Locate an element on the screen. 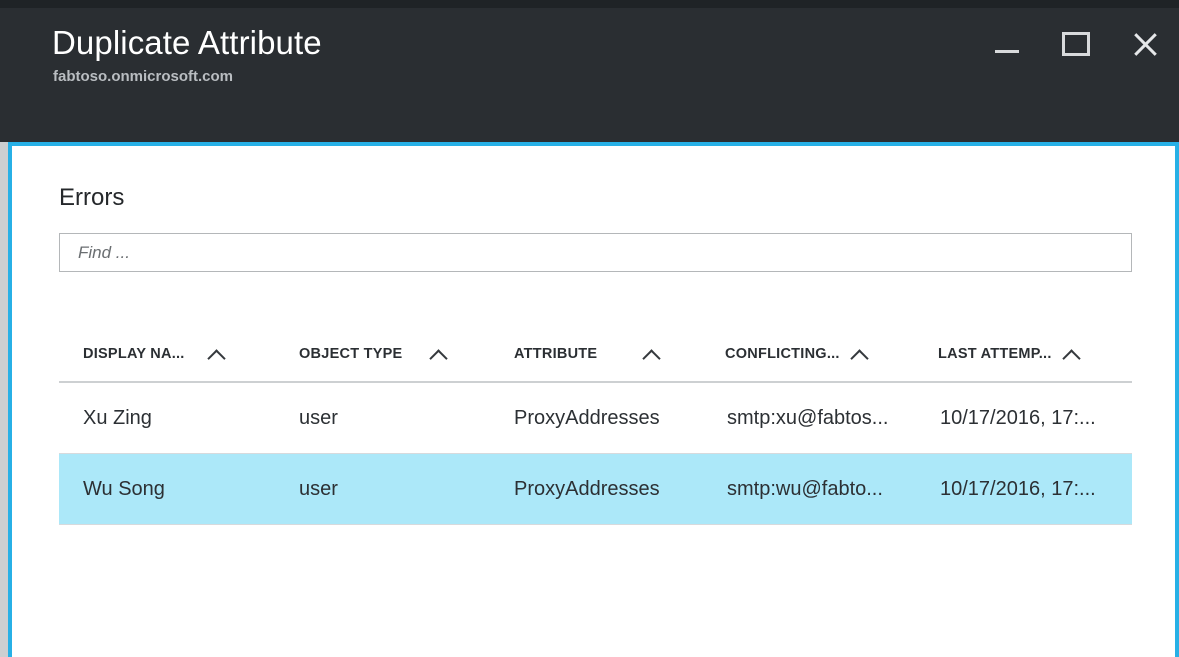 The width and height of the screenshot is (1179, 657). column-header-attribute: ATTRIBUTE is located at coordinates (587, 354).